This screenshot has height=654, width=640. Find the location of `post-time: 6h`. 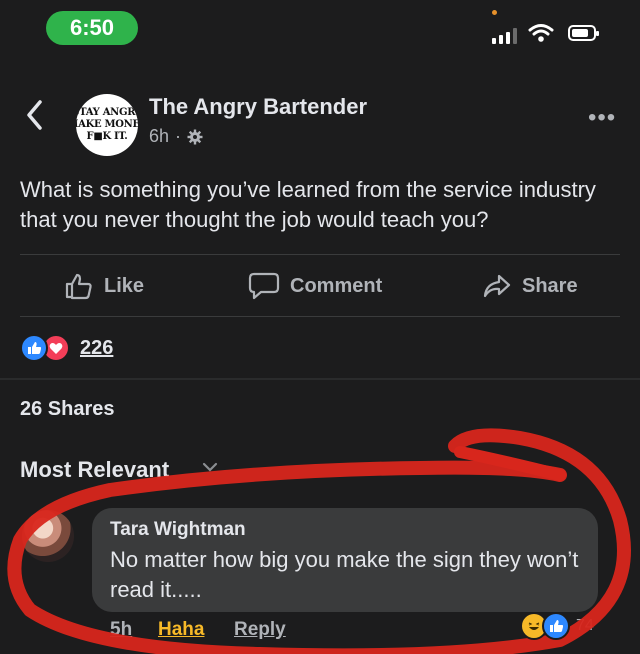

post-time: 6h is located at coordinates (159, 136).